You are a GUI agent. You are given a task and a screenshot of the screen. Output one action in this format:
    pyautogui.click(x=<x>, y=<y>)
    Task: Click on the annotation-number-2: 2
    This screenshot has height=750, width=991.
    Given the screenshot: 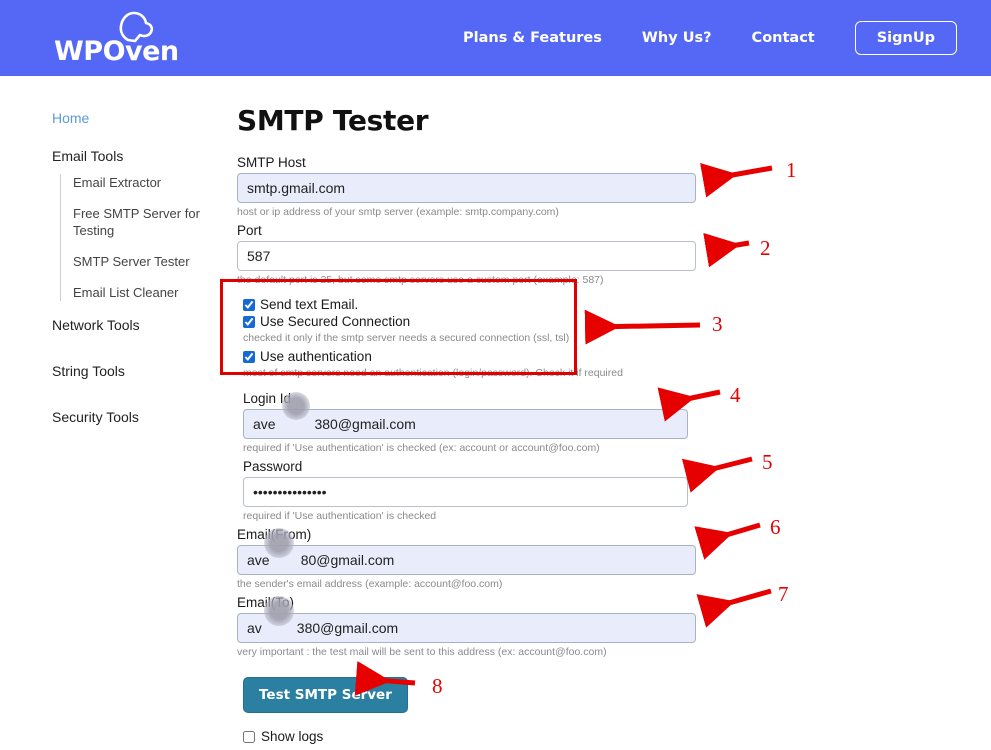 What is the action you would take?
    pyautogui.click(x=765, y=248)
    